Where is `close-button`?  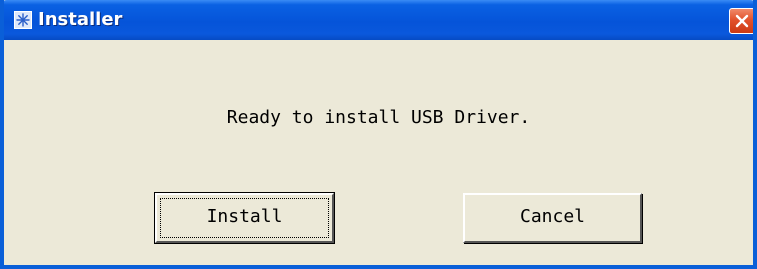
close-button is located at coordinates (741, 21).